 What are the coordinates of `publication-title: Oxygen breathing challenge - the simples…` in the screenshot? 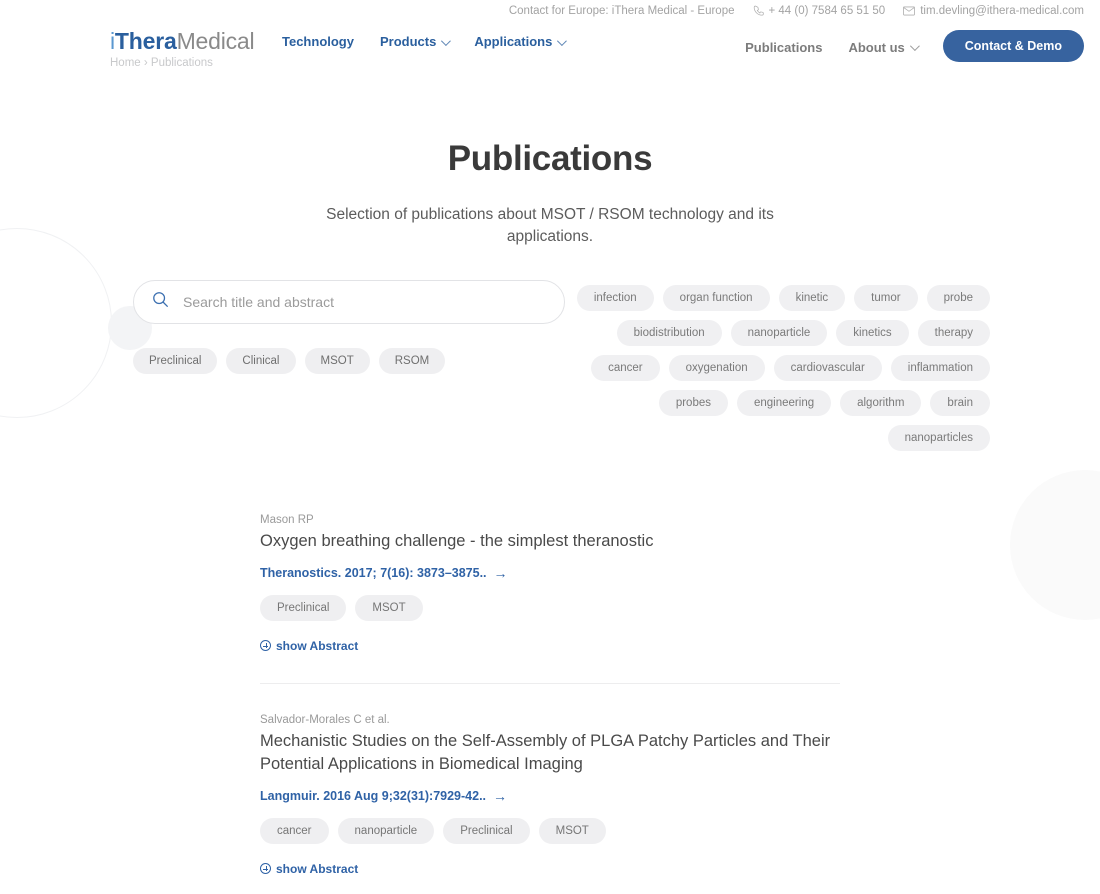 It's located at (550, 541).